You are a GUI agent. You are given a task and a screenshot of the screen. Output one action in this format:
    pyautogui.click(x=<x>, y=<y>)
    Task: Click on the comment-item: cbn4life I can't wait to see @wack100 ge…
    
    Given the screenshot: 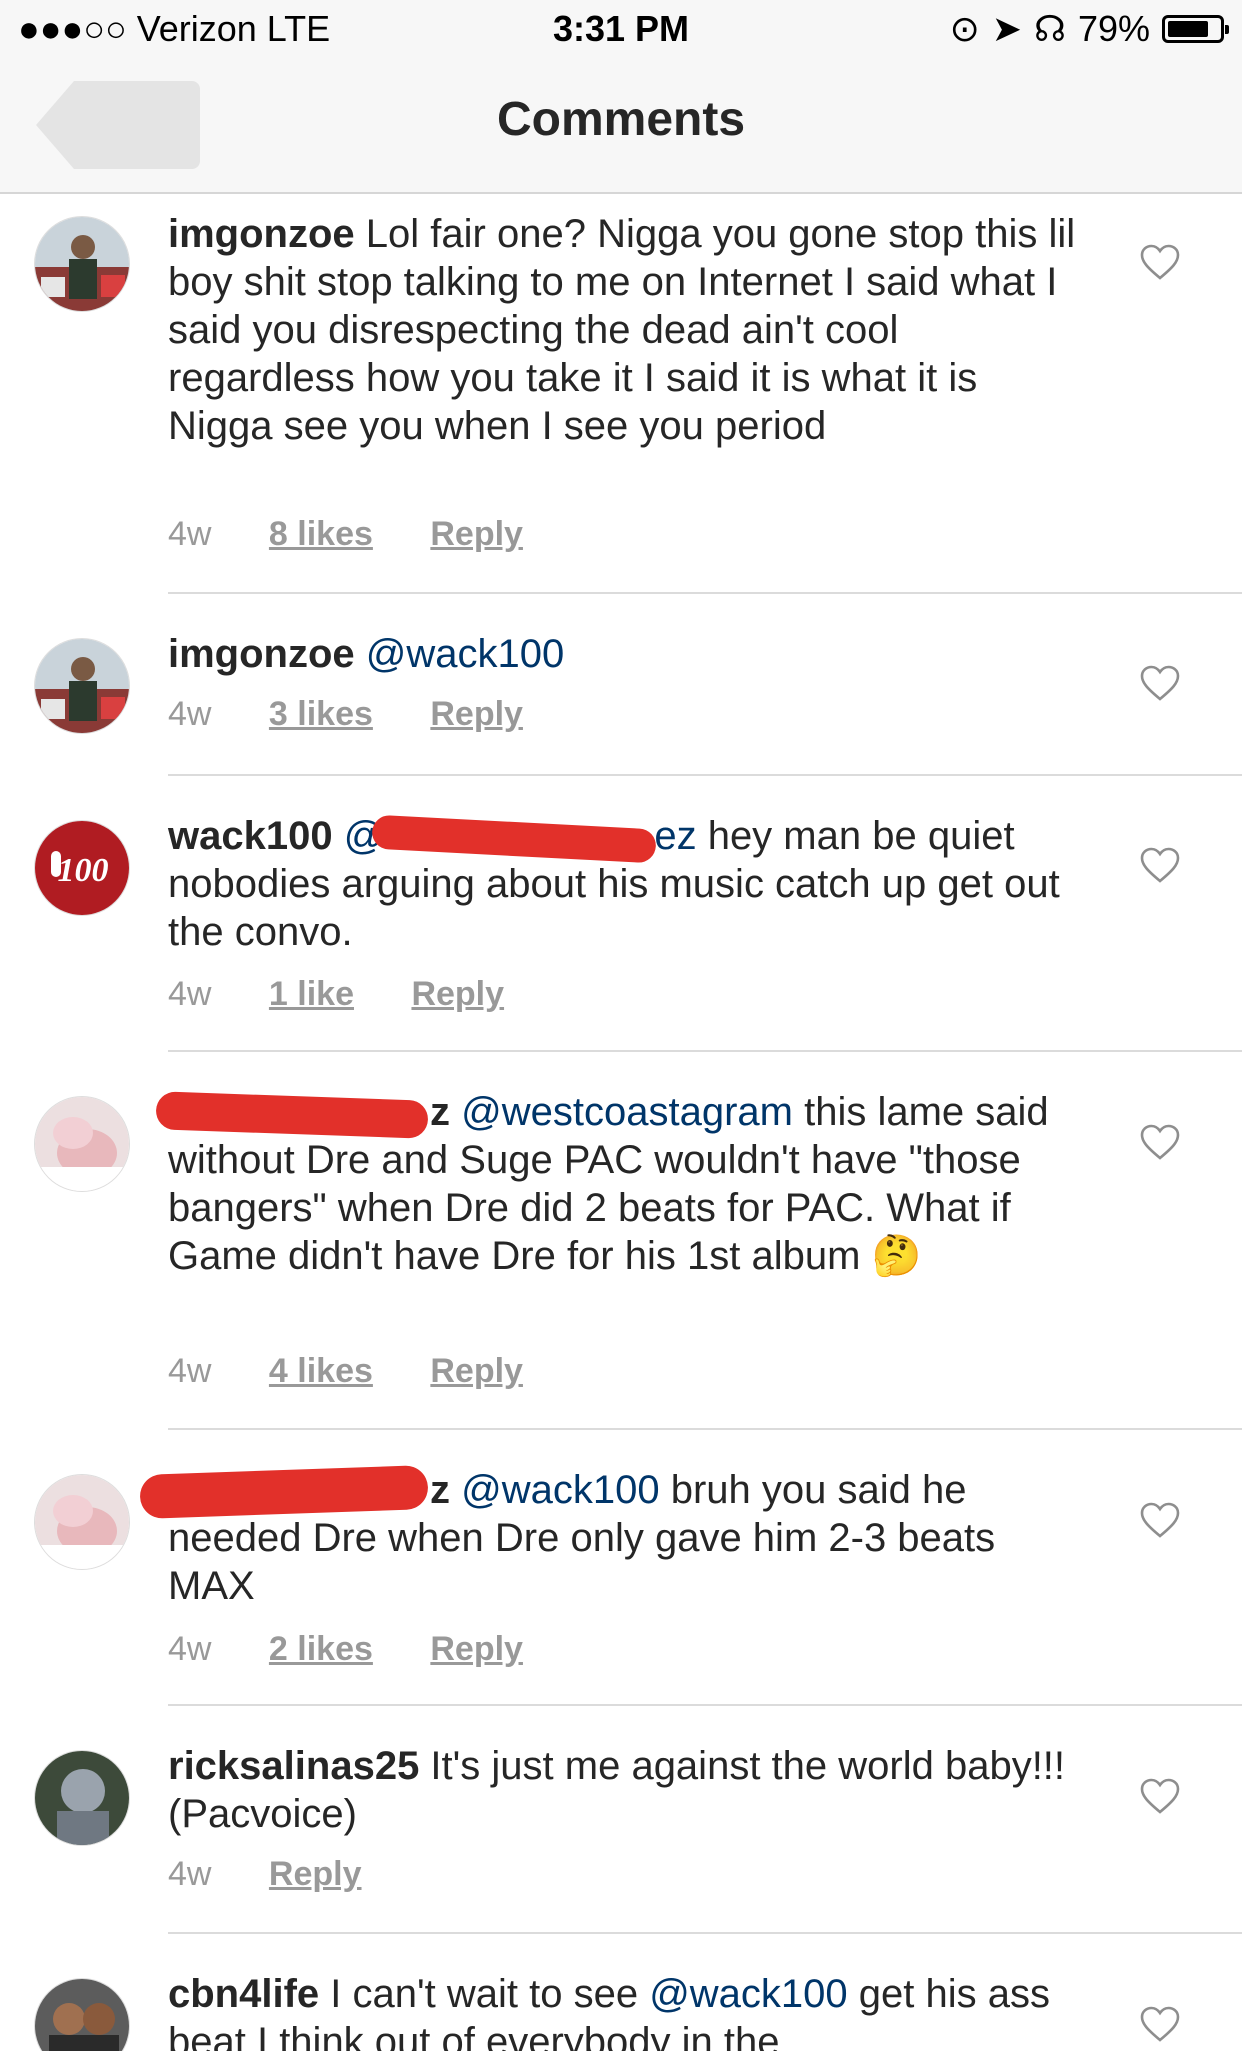 What is the action you would take?
    pyautogui.click(x=621, y=2010)
    